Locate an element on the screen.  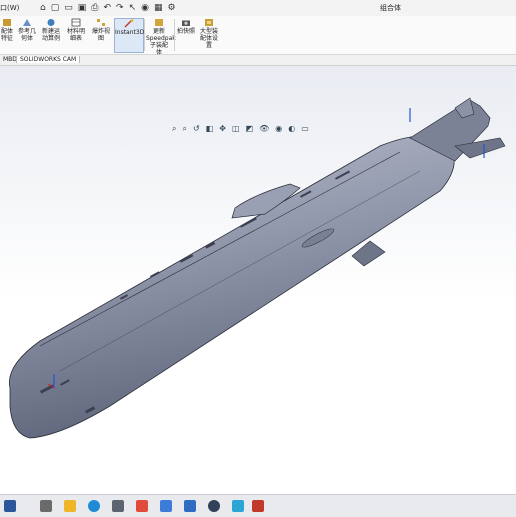
start-icon is located at coordinates (10, 506).